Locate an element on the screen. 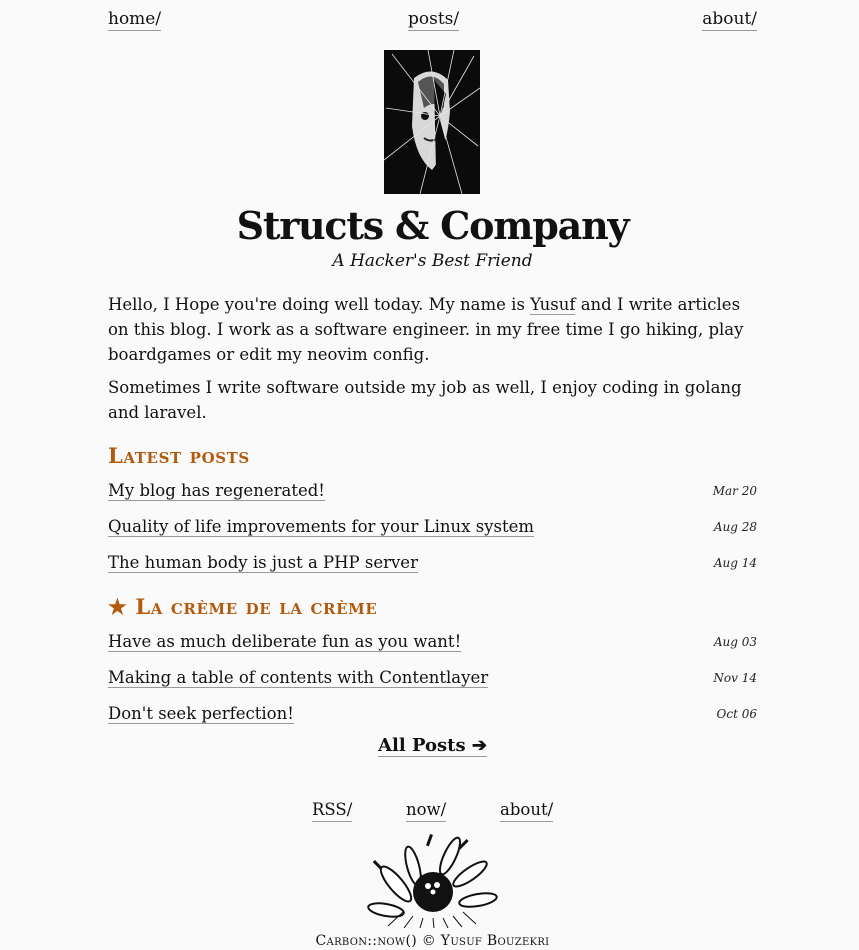 The height and width of the screenshot is (950, 859). post-link: The human body is just a PHP server is located at coordinates (263, 563).